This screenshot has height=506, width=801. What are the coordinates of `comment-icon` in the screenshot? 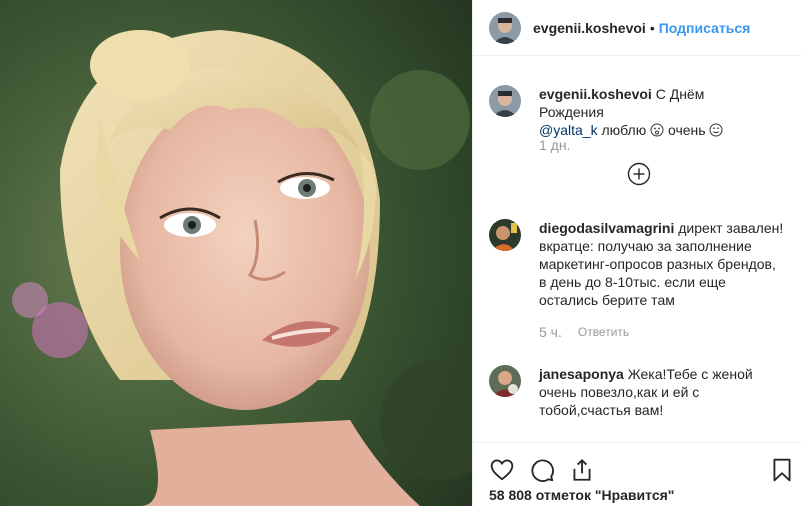 It's located at (542, 470).